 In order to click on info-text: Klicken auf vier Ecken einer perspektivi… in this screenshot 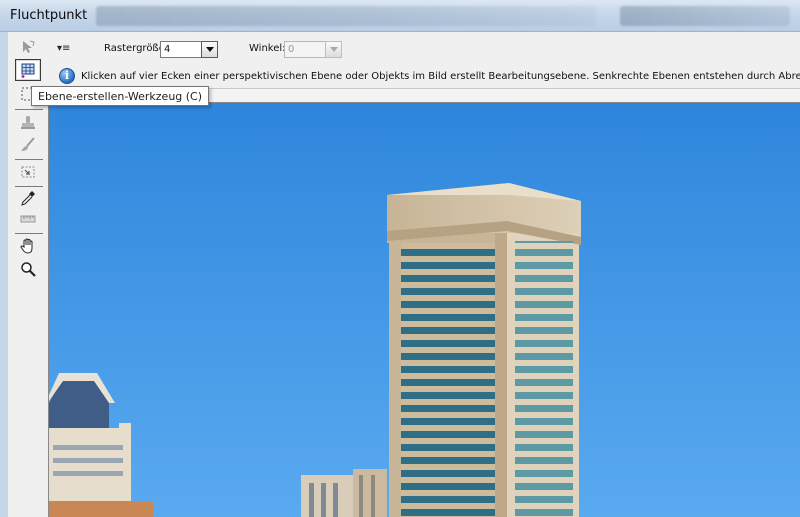, I will do `click(440, 76)`.